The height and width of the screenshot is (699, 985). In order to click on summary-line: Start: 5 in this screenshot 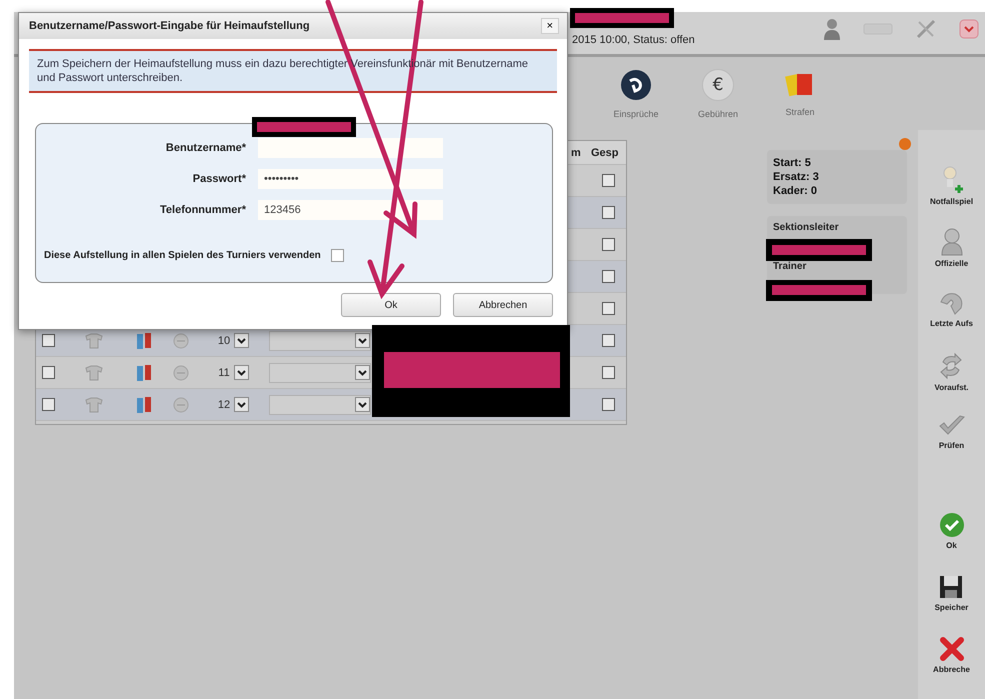, I will do `click(792, 163)`.